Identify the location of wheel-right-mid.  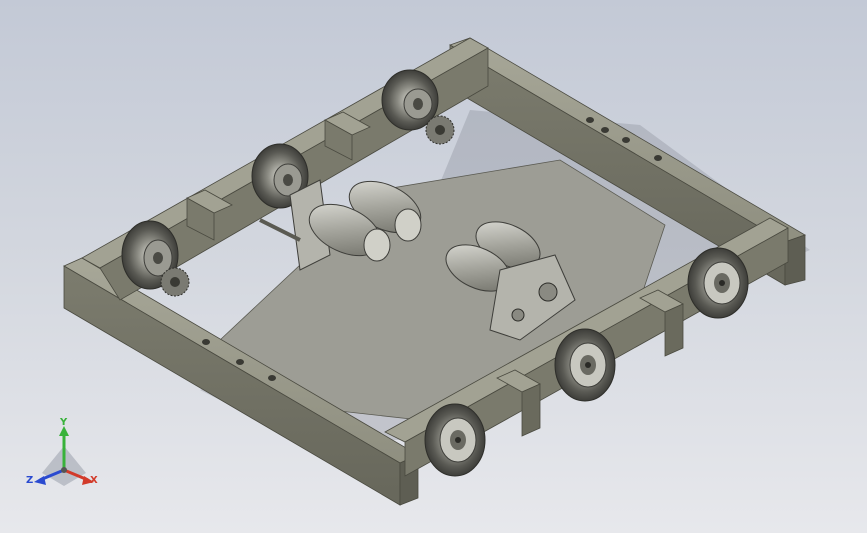
(585, 365).